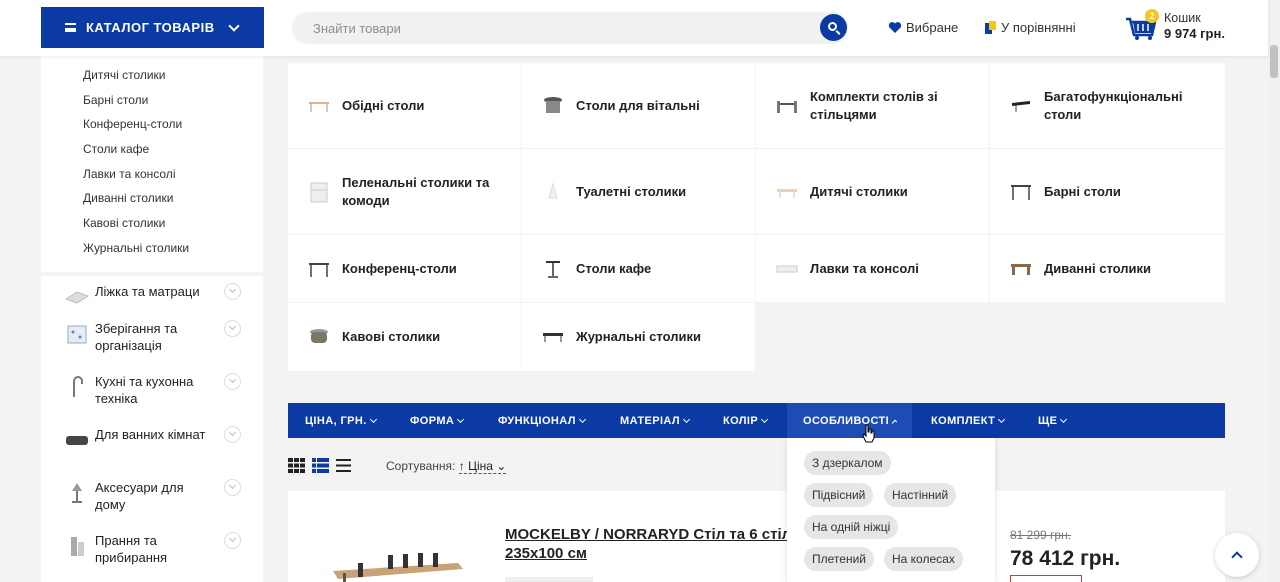 Image resolution: width=1280 pixels, height=582 pixels. Describe the element at coordinates (1237, 555) in the screenshot. I see `scroll-to-top-button` at that location.